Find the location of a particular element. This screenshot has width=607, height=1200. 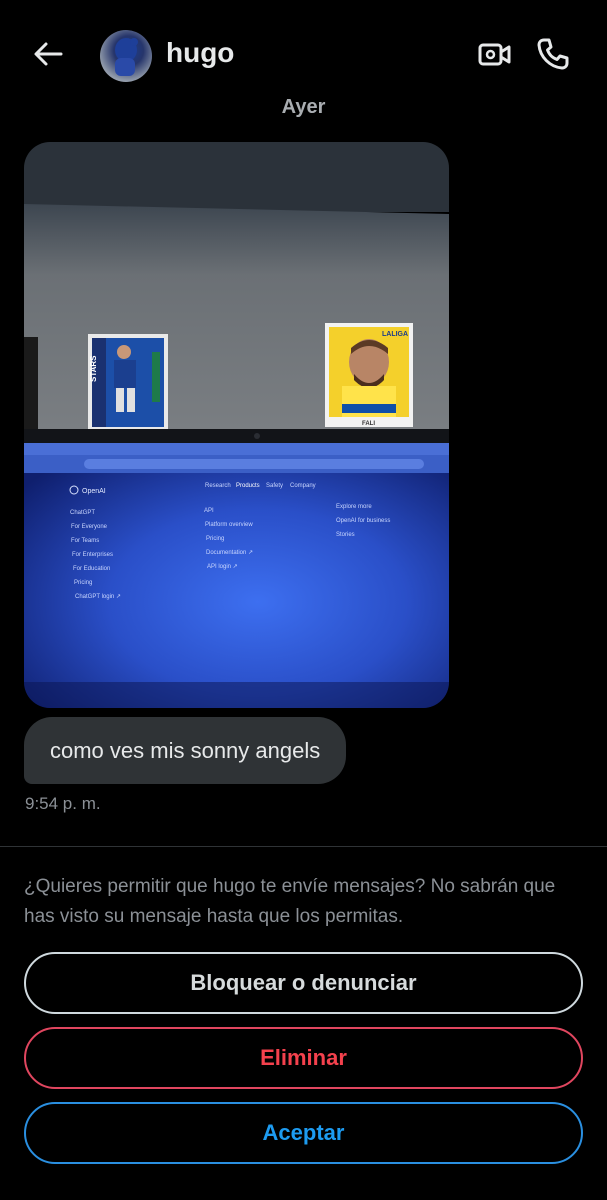

svg-text: Company is located at coordinates (303, 486).